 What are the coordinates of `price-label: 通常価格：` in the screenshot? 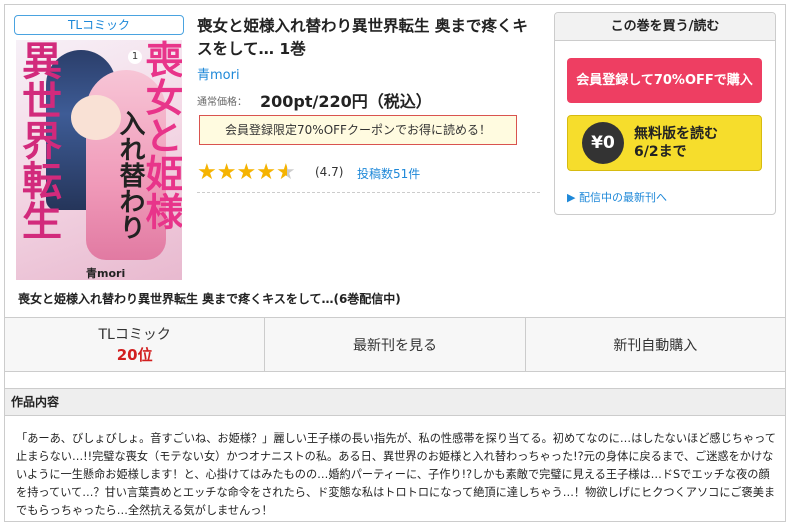 It's located at (222, 102).